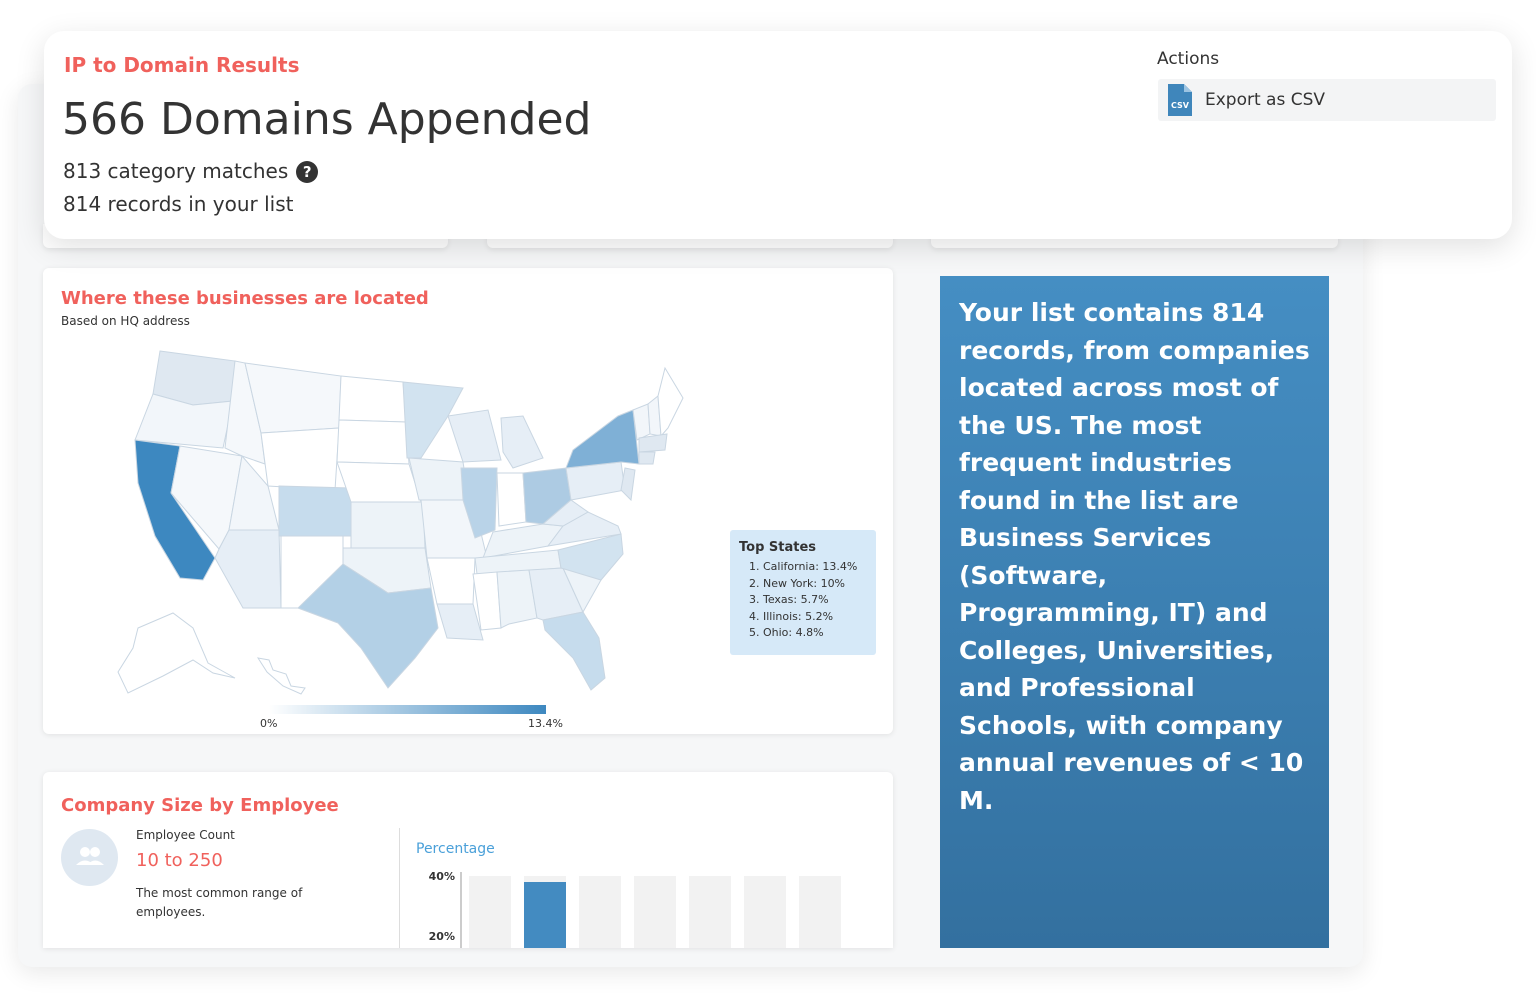  Describe the element at coordinates (442, 876) in the screenshot. I see `y-tick-label: 40%` at that location.